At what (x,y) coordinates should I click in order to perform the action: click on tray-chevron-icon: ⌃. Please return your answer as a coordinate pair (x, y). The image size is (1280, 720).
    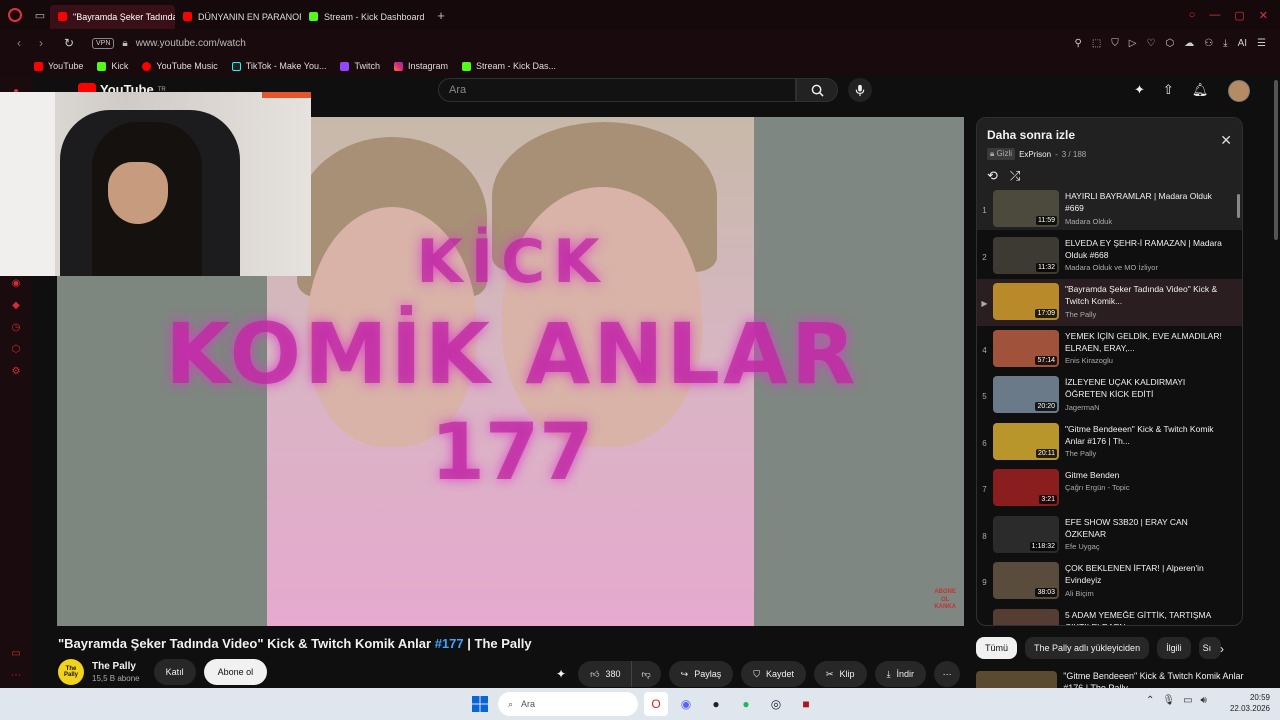
    Looking at the image, I should click on (1150, 700).